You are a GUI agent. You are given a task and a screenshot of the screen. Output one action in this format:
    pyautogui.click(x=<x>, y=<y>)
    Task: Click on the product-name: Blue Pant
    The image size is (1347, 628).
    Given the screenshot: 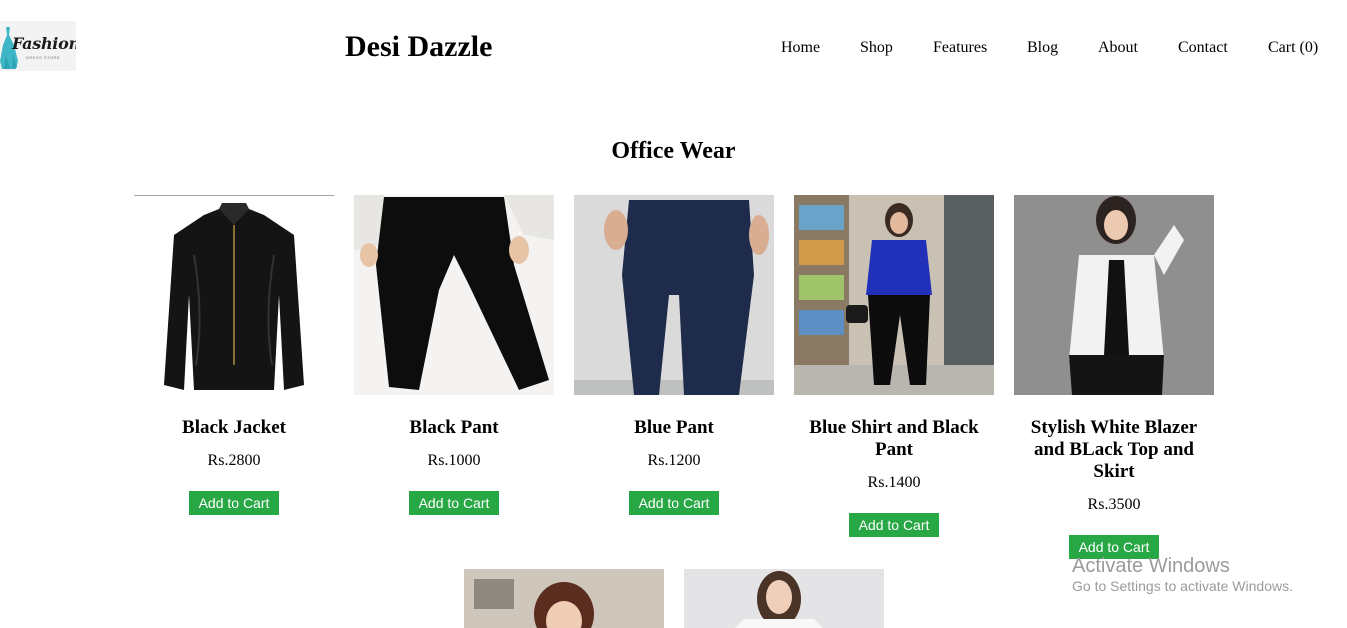 What is the action you would take?
    pyautogui.click(x=674, y=428)
    